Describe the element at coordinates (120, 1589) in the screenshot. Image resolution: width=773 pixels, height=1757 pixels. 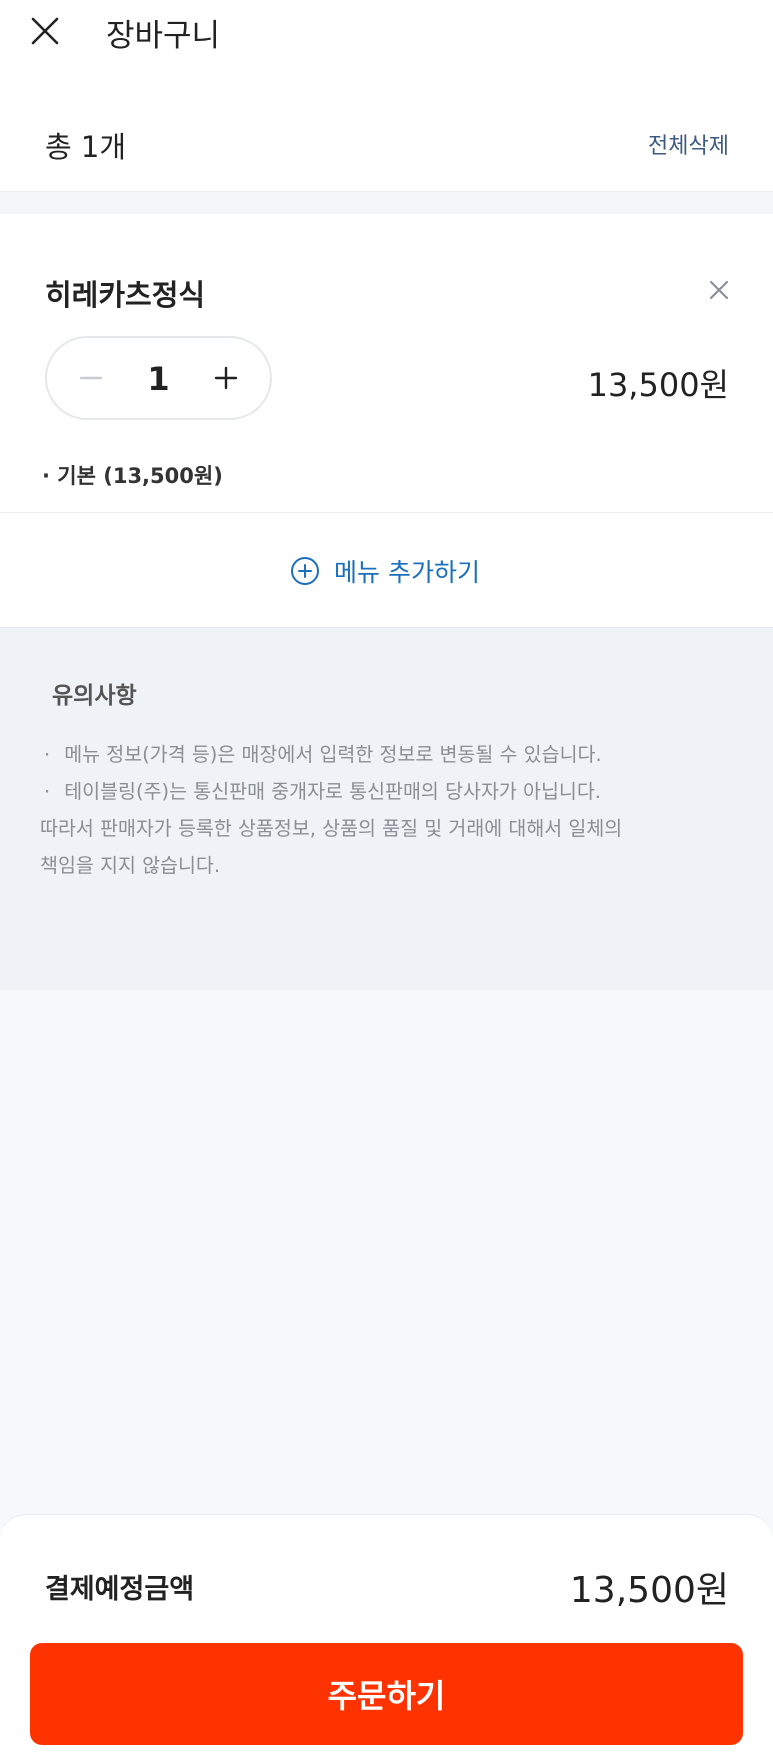
I see `payment-amount-label: 결제예정금액` at that location.